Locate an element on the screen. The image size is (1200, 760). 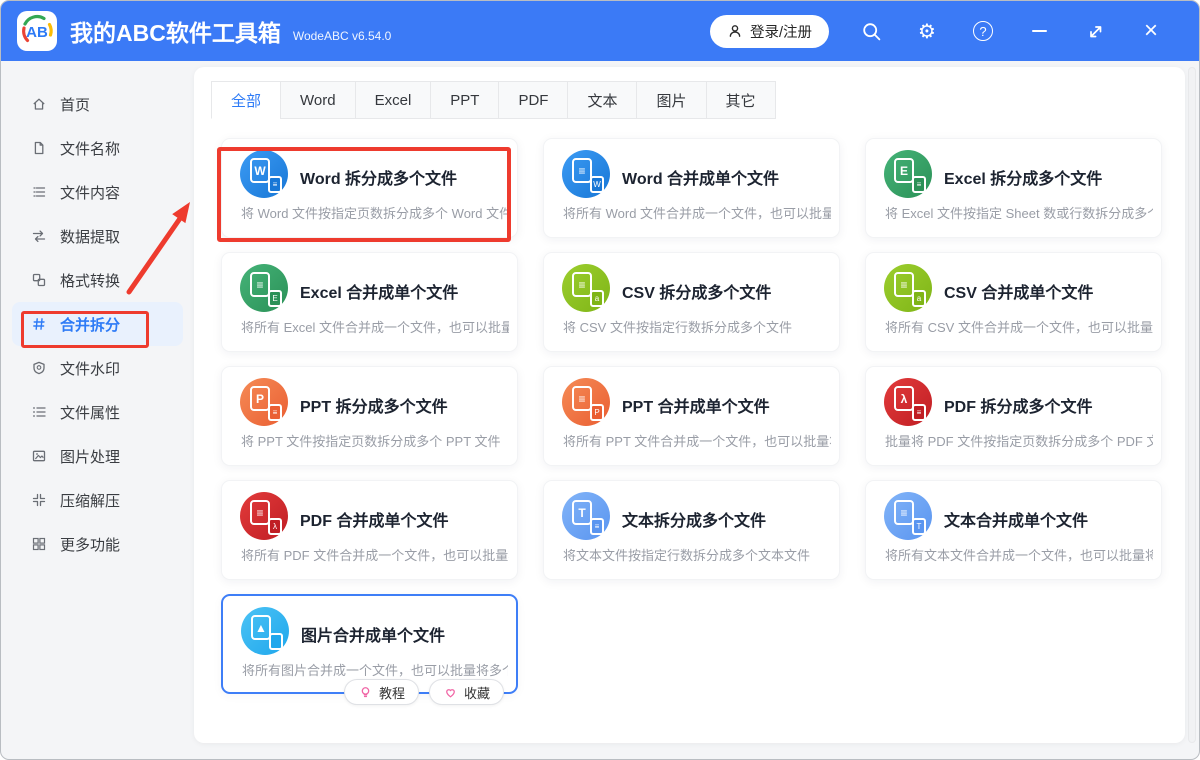
sidebar-item-file-props: 文件属性 is located at coordinates (97, 412).